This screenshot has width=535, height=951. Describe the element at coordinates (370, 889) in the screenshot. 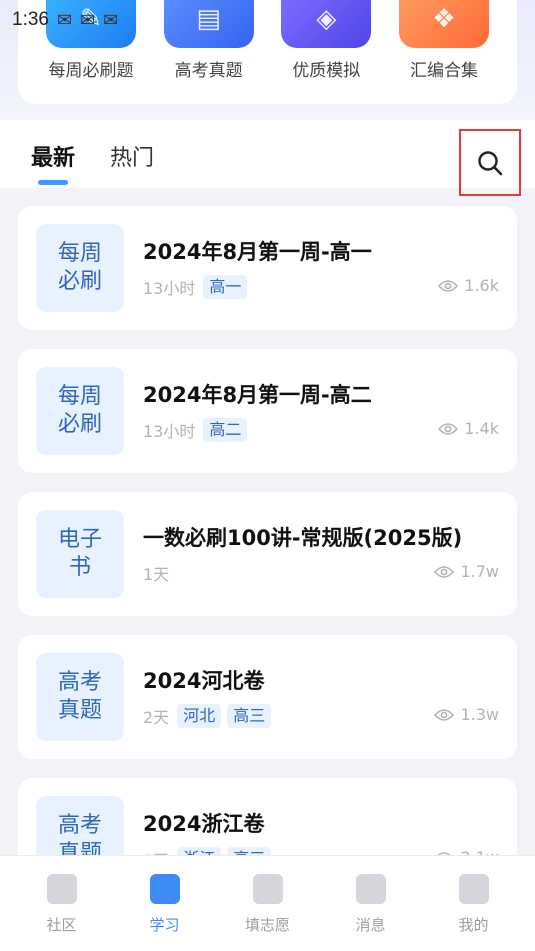

I see `message-icon` at that location.